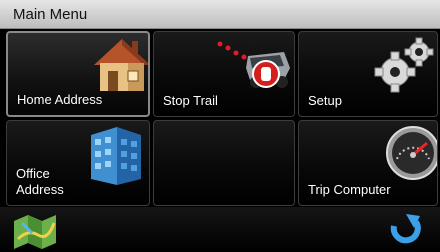 This screenshot has height=252, width=440. What do you see at coordinates (40, 181) in the screenshot?
I see `office-address-label: Office Address` at bounding box center [40, 181].